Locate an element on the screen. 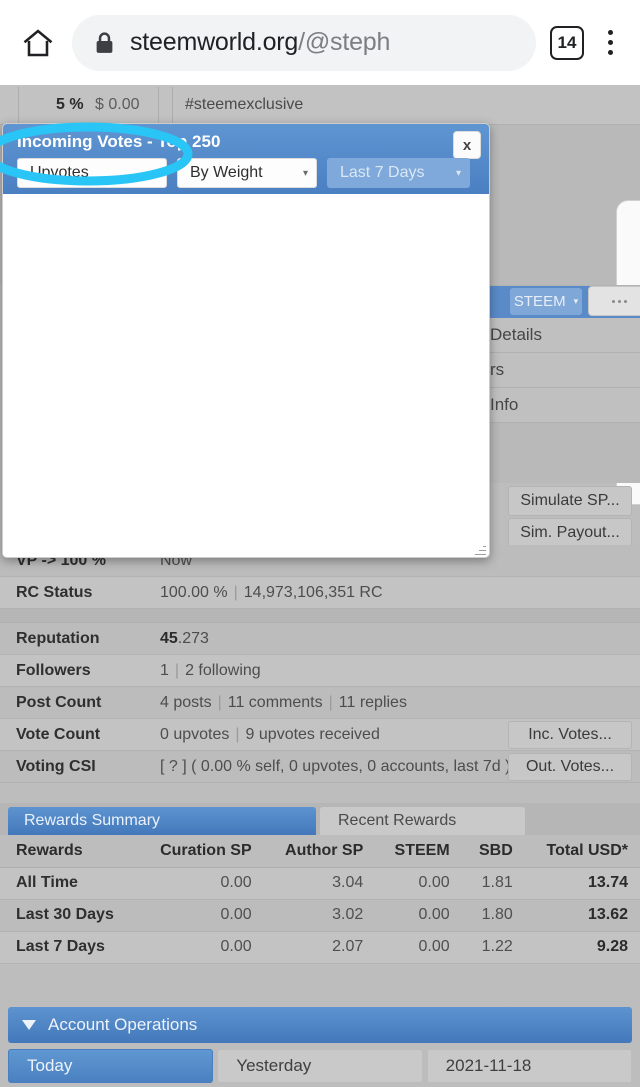 Image resolution: width=640 pixels, height=1087 pixels. tab-recent-rewards: Recent Rewards is located at coordinates (422, 821).